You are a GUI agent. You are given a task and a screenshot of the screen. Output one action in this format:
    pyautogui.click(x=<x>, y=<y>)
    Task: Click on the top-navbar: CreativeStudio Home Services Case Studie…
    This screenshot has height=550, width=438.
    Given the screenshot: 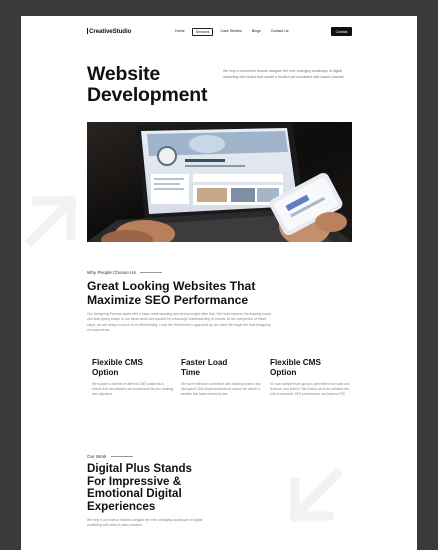 What is the action you would take?
    pyautogui.click(x=219, y=31)
    